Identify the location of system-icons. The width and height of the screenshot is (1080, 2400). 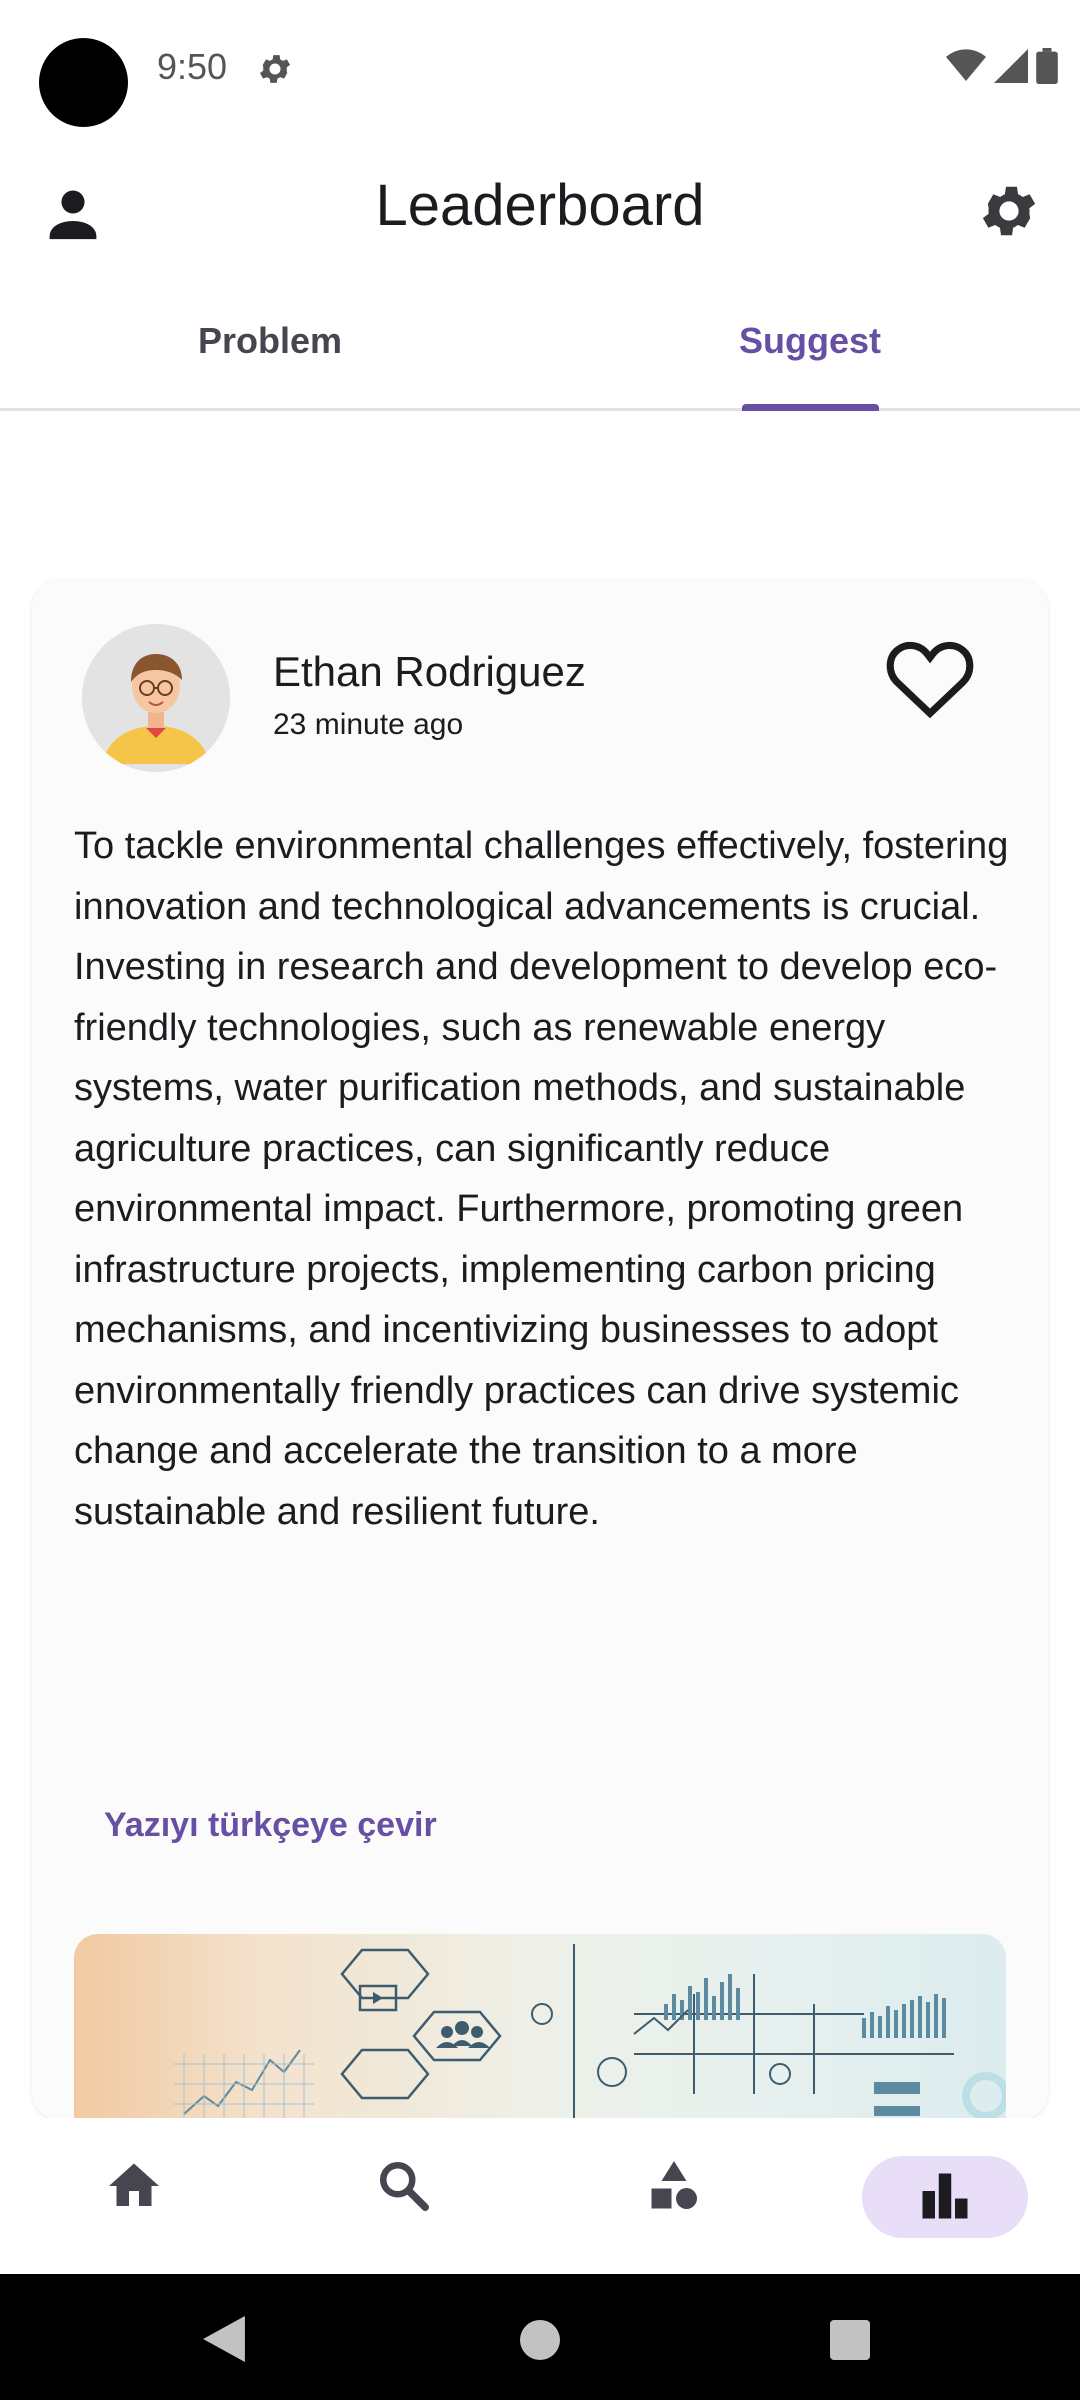
(1002, 66).